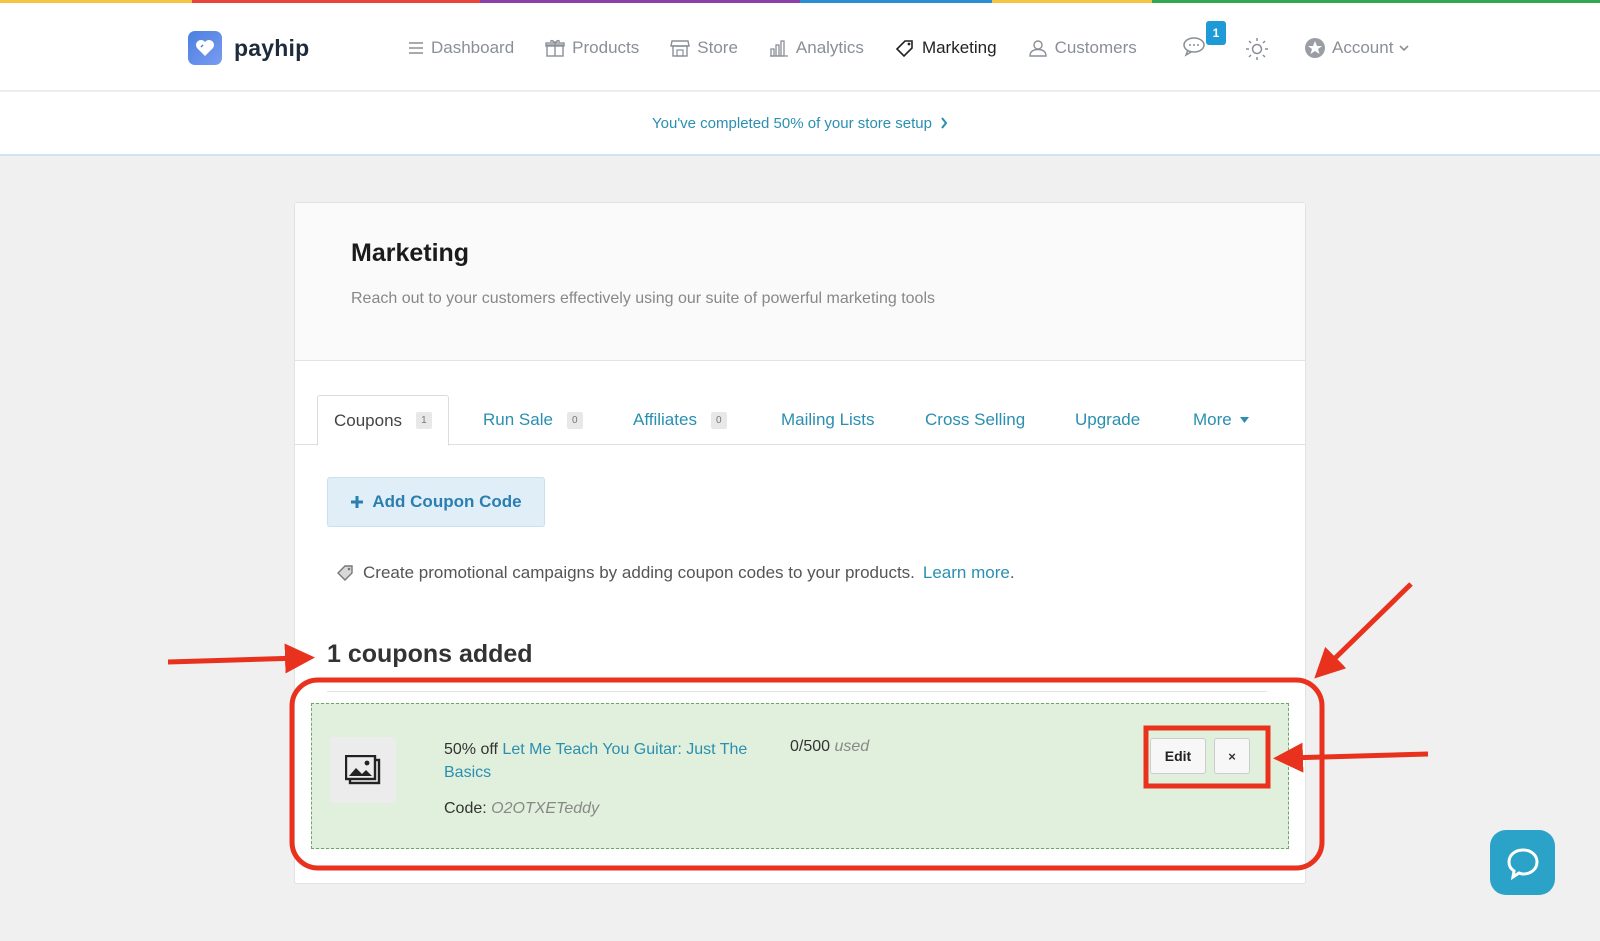 This screenshot has height=941, width=1600. I want to click on learn-more-link: Learn more, so click(966, 572).